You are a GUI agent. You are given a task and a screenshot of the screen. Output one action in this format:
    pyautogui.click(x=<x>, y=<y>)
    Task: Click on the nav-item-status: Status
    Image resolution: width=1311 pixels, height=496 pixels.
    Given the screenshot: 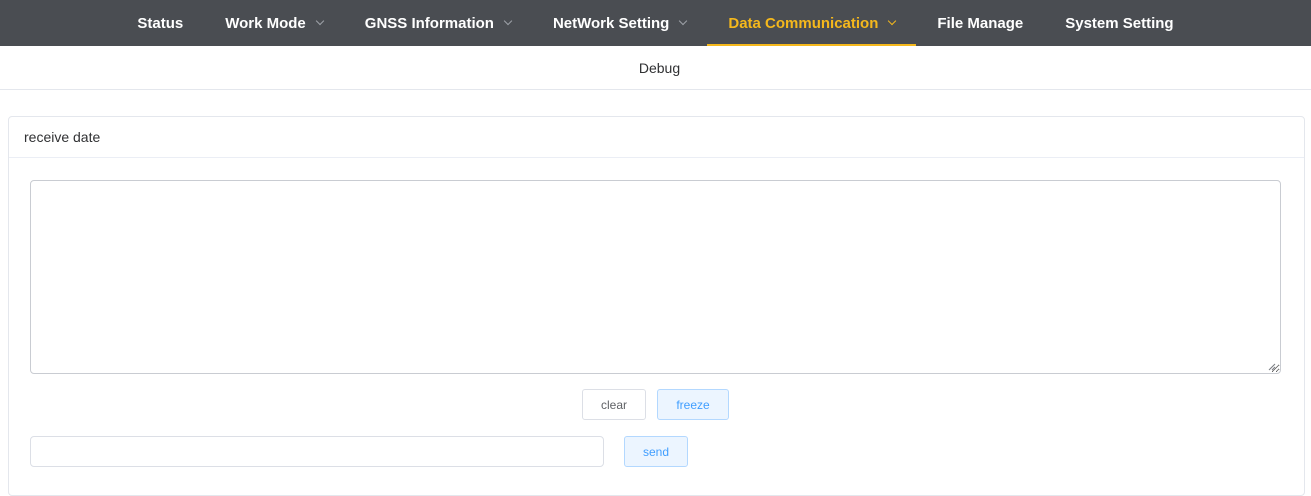 What is the action you would take?
    pyautogui.click(x=160, y=23)
    